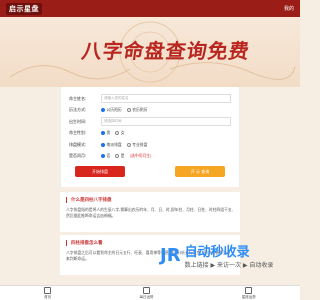 Image resolution: width=320 pixels, height=300 pixels. What do you see at coordinates (150, 200) in the screenshot?
I see `section-title: 什么是四柱八字排盘` at bounding box center [150, 200].